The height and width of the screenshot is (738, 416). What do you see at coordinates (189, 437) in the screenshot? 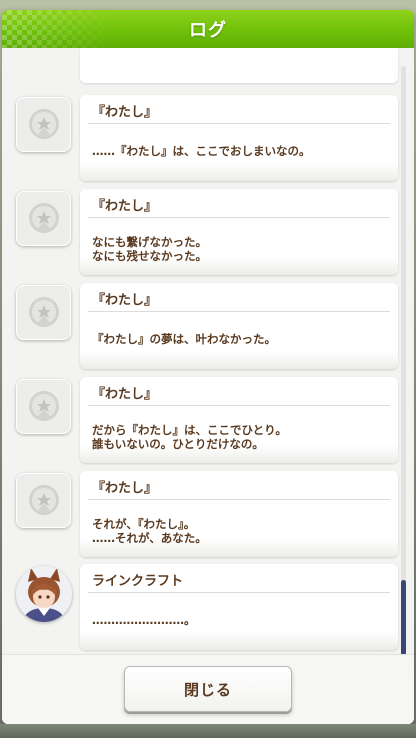
I see `message-text: だから『わたし』は、ここでひとり。 誰もいないの。ひとりだけなの。` at bounding box center [189, 437].